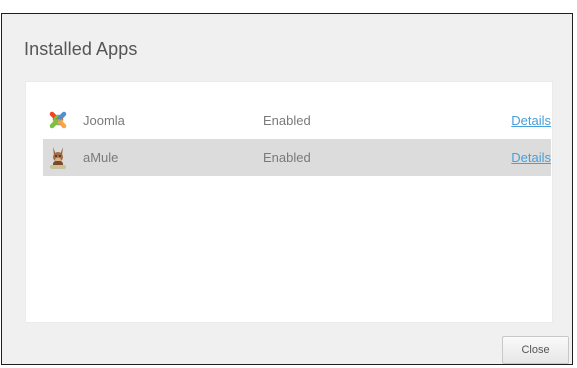 Image resolution: width=577 pixels, height=368 pixels. I want to click on dialog-title: Installed Apps, so click(81, 49).